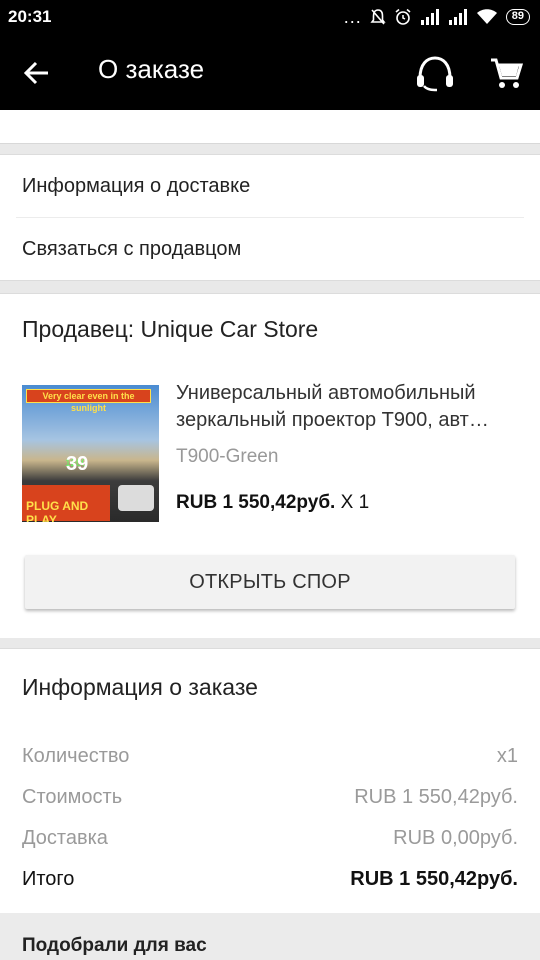  I want to click on delivery-row: Доставка RUB 0,00руб., so click(270, 838).